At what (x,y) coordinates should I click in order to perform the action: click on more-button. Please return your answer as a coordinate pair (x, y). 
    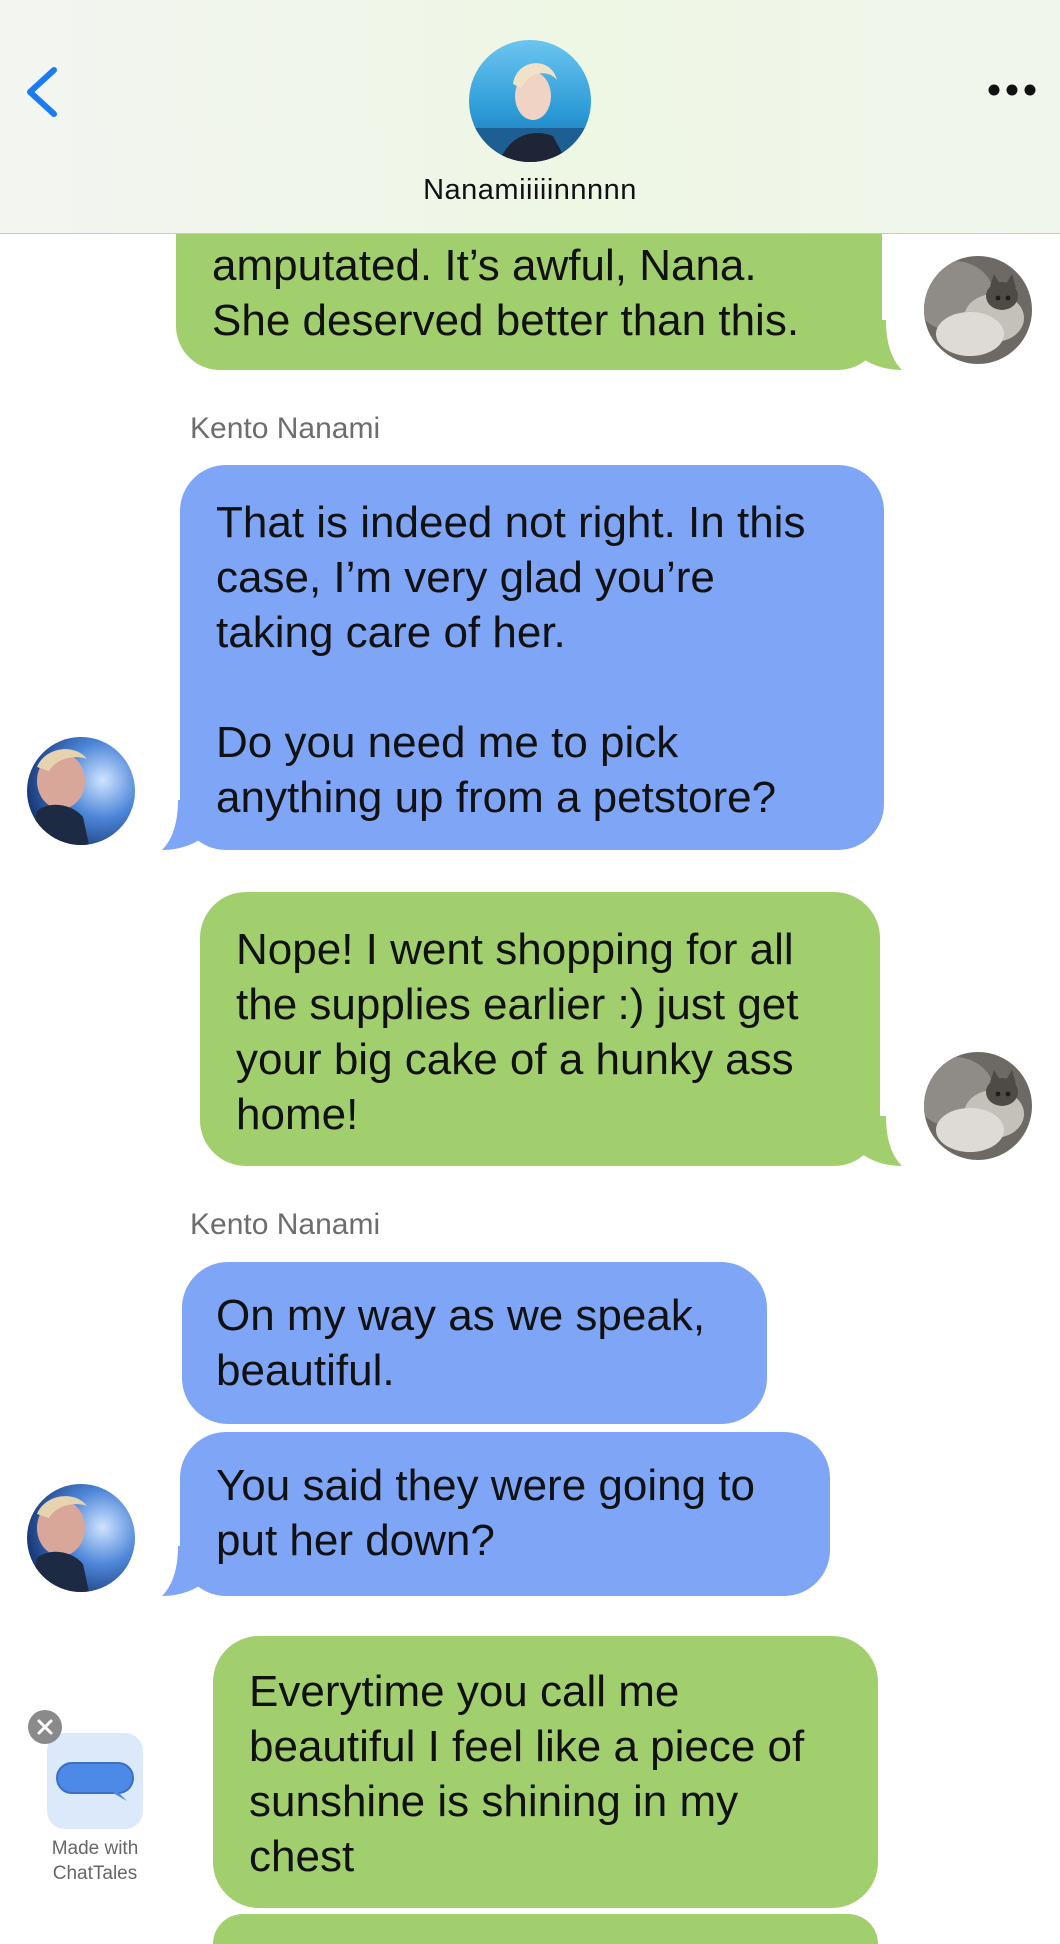
    Looking at the image, I should click on (1012, 90).